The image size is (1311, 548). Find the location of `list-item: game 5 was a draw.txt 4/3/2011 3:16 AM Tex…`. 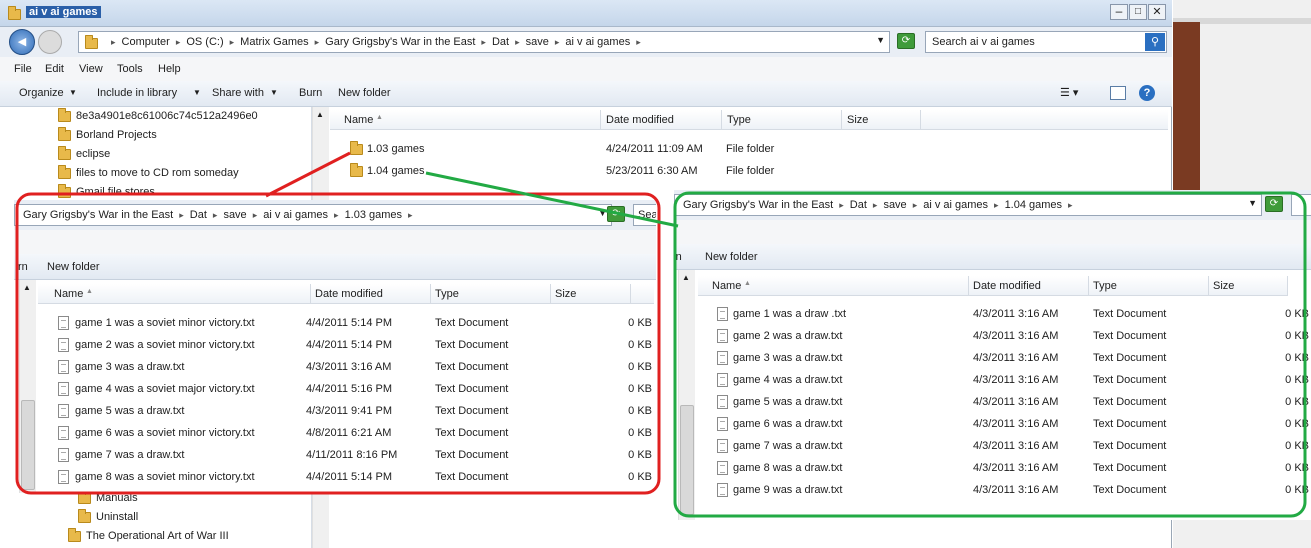

list-item: game 5 was a draw.txt 4/3/2011 3:16 AM Tex… is located at coordinates (1014, 402).